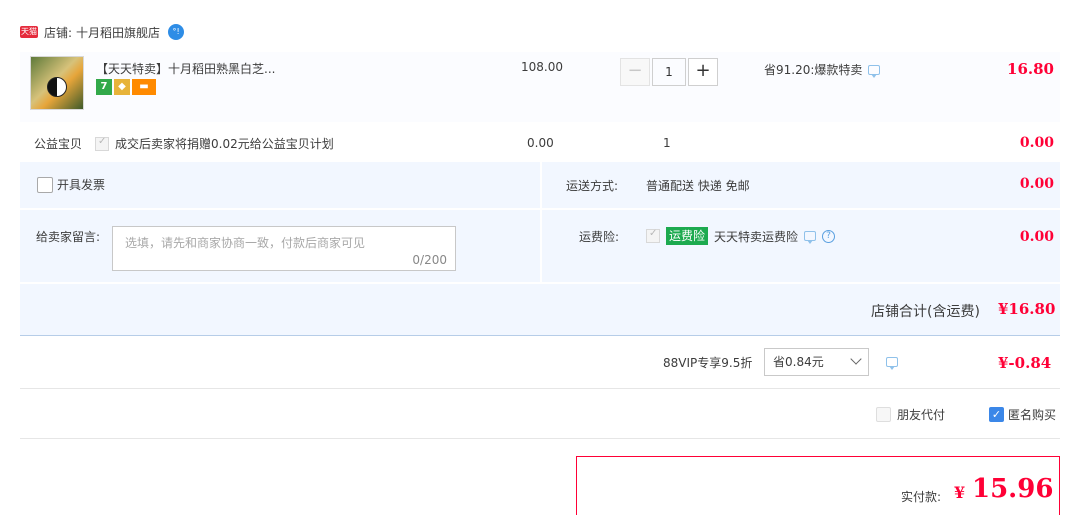  I want to click on insurance-amount: 0.00, so click(1036, 237).